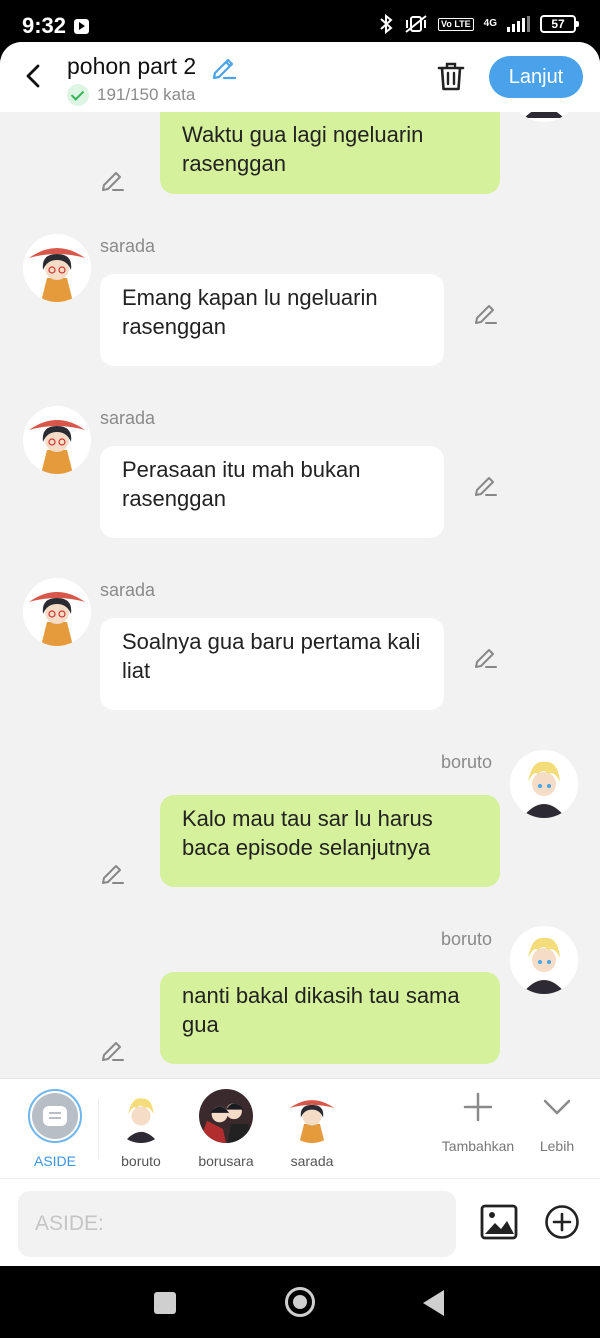 The height and width of the screenshot is (1338, 600). I want to click on header: pohon part 2 191/150 kata Lanjut, so click(300, 77).